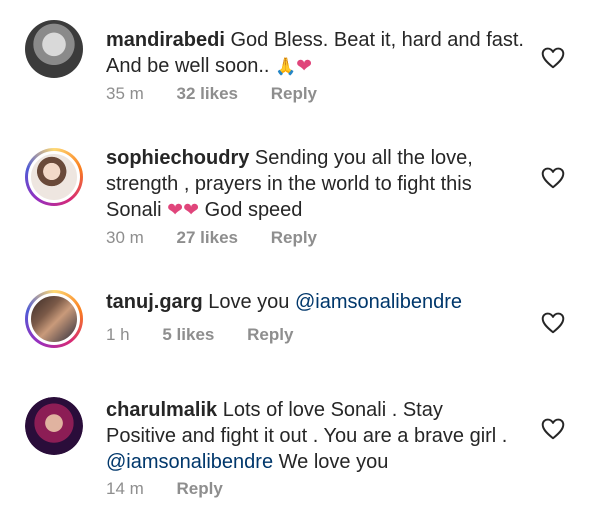 Image resolution: width=600 pixels, height=527 pixels. What do you see at coordinates (333, 462) in the screenshot?
I see `comment-body: We love you` at bounding box center [333, 462].